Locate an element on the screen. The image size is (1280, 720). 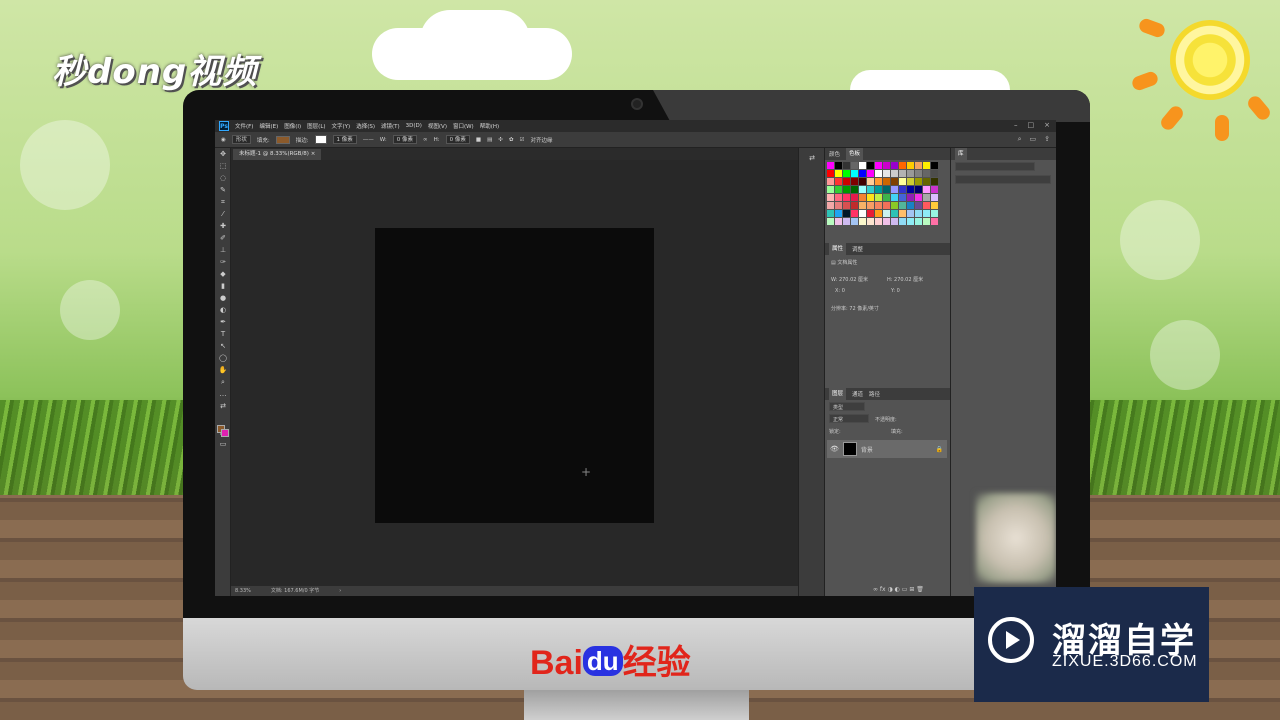
screen-mode-icon: ▭ is located at coordinates (223, 444).